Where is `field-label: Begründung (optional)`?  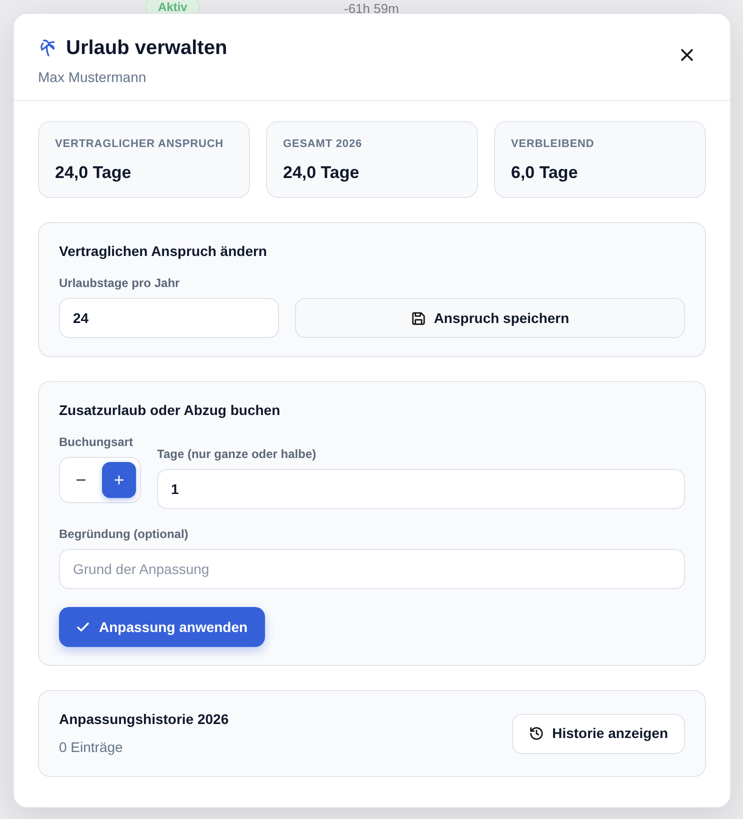 field-label: Begründung (optional) is located at coordinates (124, 534).